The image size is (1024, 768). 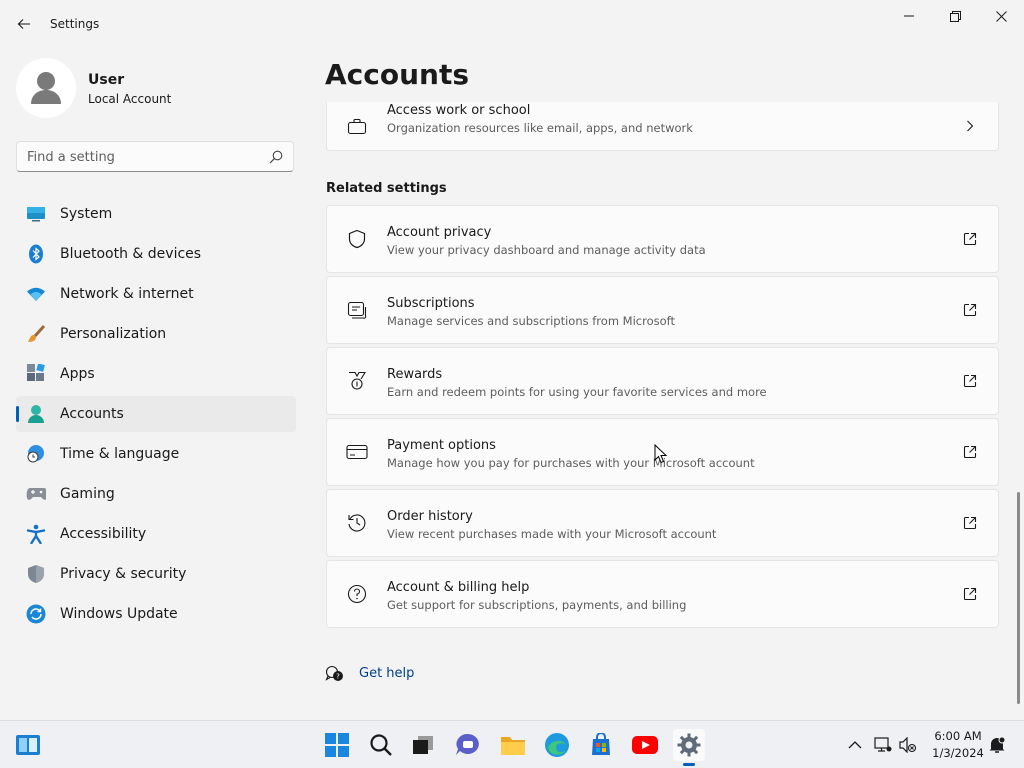 What do you see at coordinates (357, 594) in the screenshot?
I see `question-icon` at bounding box center [357, 594].